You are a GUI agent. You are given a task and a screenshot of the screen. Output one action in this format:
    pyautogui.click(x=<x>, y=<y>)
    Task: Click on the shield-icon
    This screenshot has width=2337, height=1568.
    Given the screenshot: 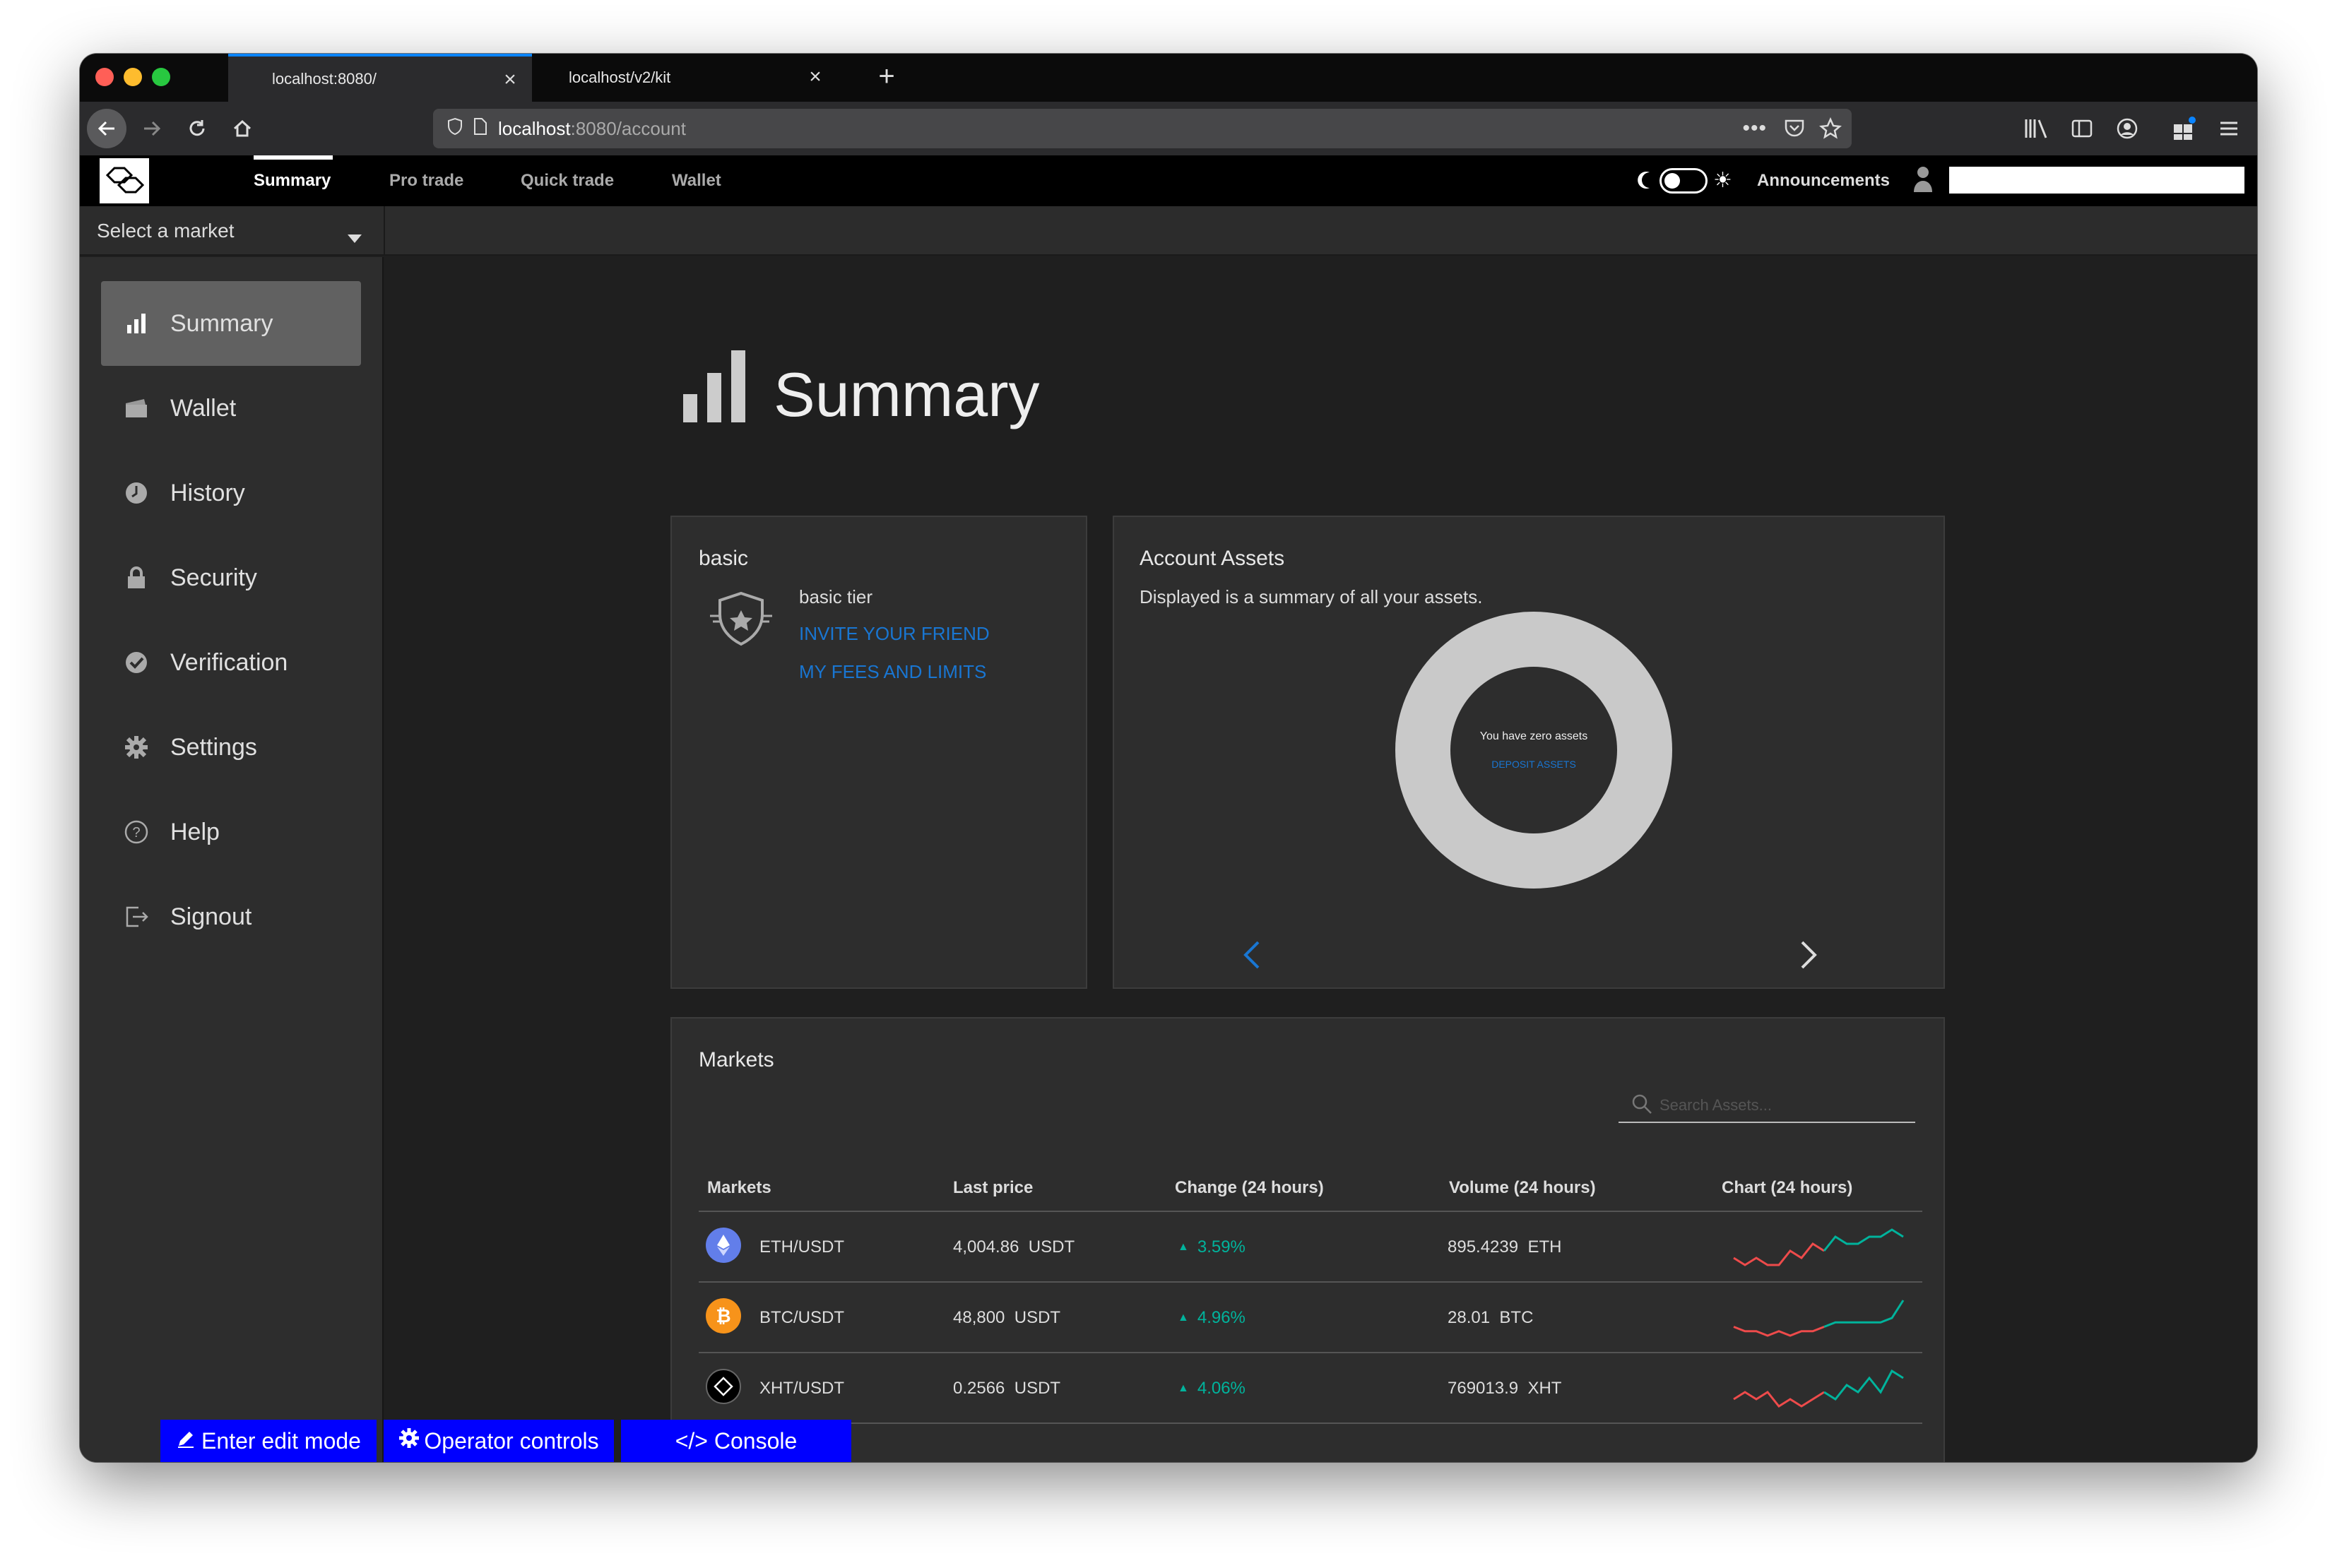 What is the action you would take?
    pyautogui.click(x=455, y=129)
    